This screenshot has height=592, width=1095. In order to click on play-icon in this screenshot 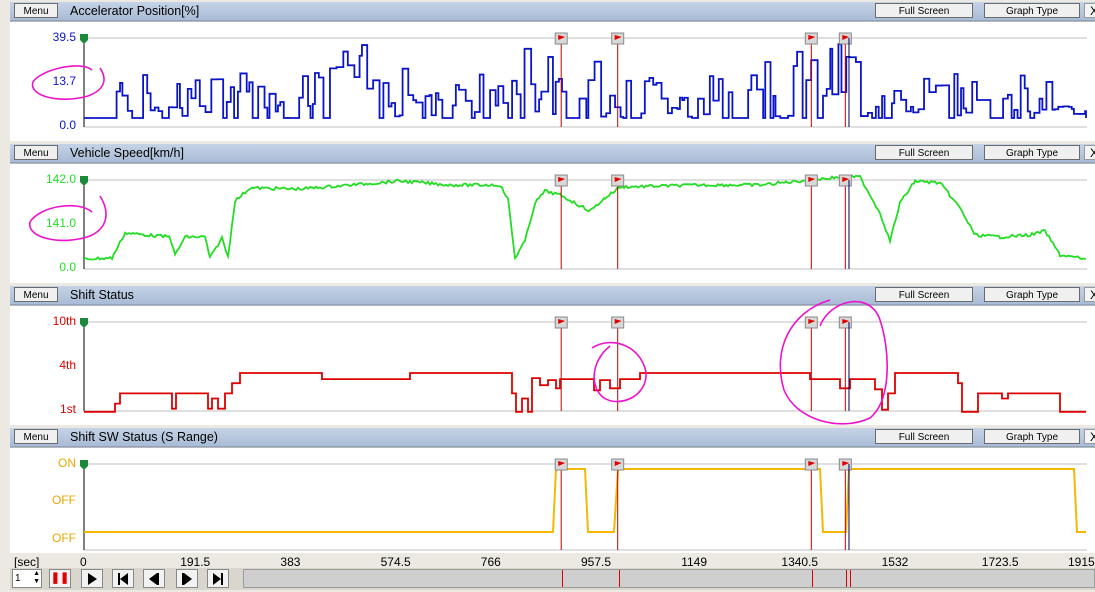, I will do `click(92, 579)`.